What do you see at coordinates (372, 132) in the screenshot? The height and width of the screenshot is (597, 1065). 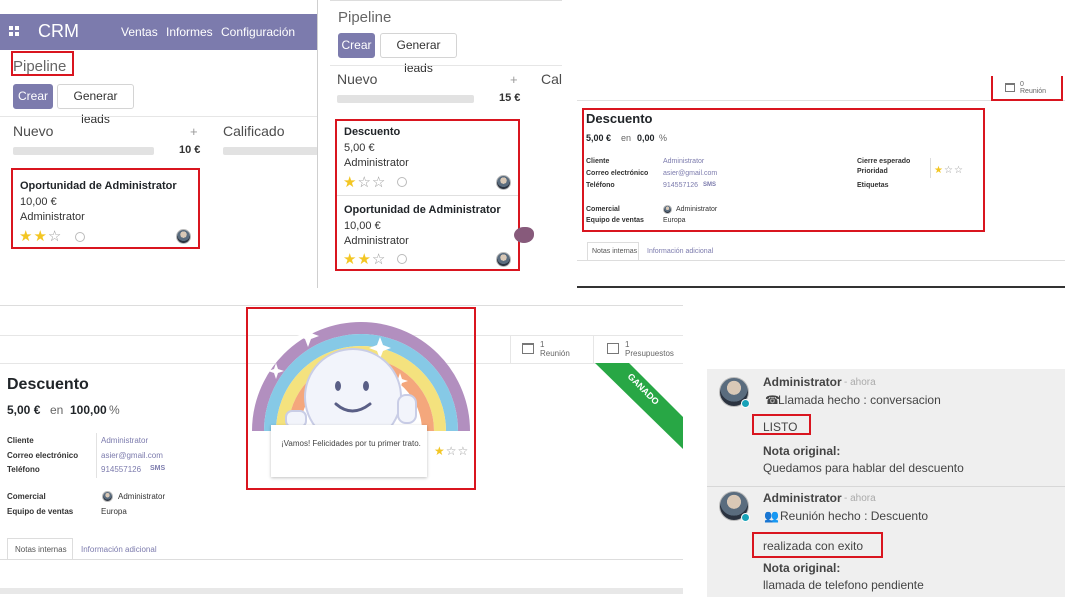 I see `card-title: Descuento` at bounding box center [372, 132].